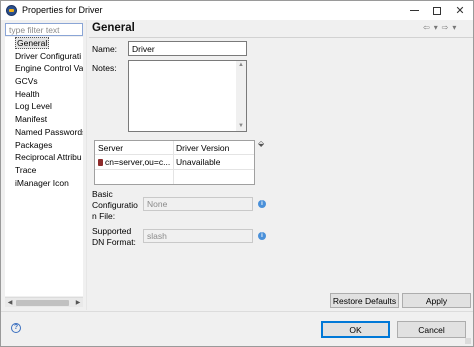 This screenshot has height=347, width=474. I want to click on column-header-driver-version: Driver Version, so click(202, 148).